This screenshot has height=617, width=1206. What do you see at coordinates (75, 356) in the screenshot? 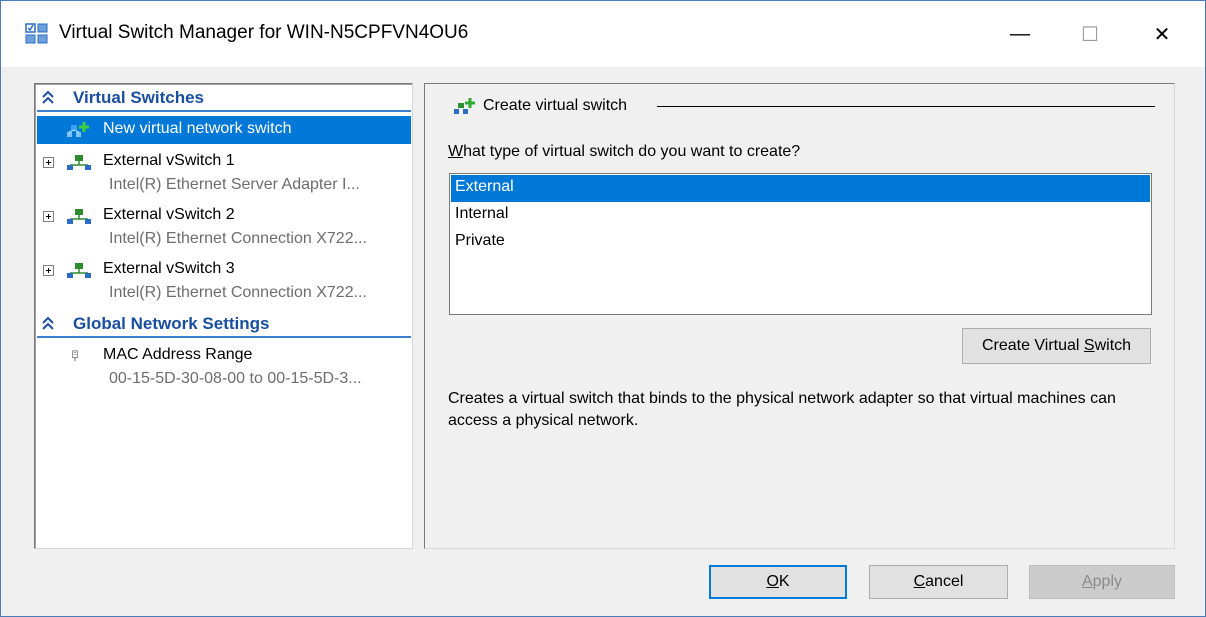
I see `mac-address-icon` at bounding box center [75, 356].